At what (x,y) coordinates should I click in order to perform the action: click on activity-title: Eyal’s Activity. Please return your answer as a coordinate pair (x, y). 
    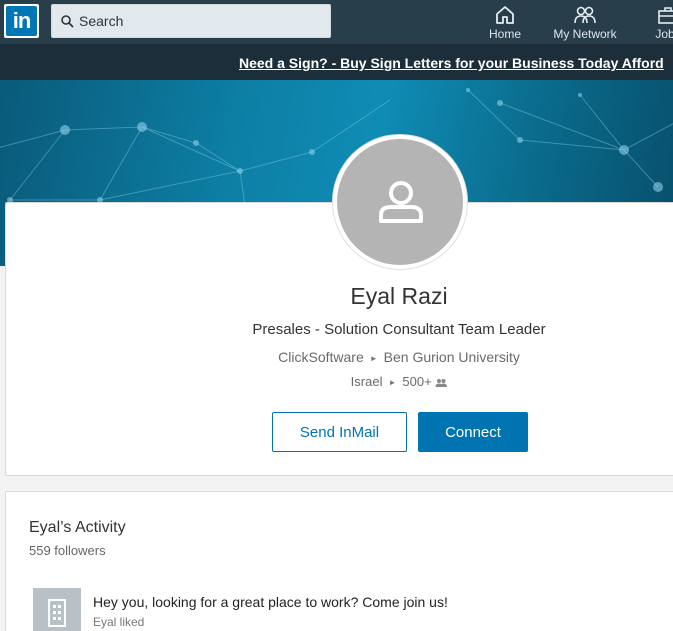
    Looking at the image, I should click on (77, 527).